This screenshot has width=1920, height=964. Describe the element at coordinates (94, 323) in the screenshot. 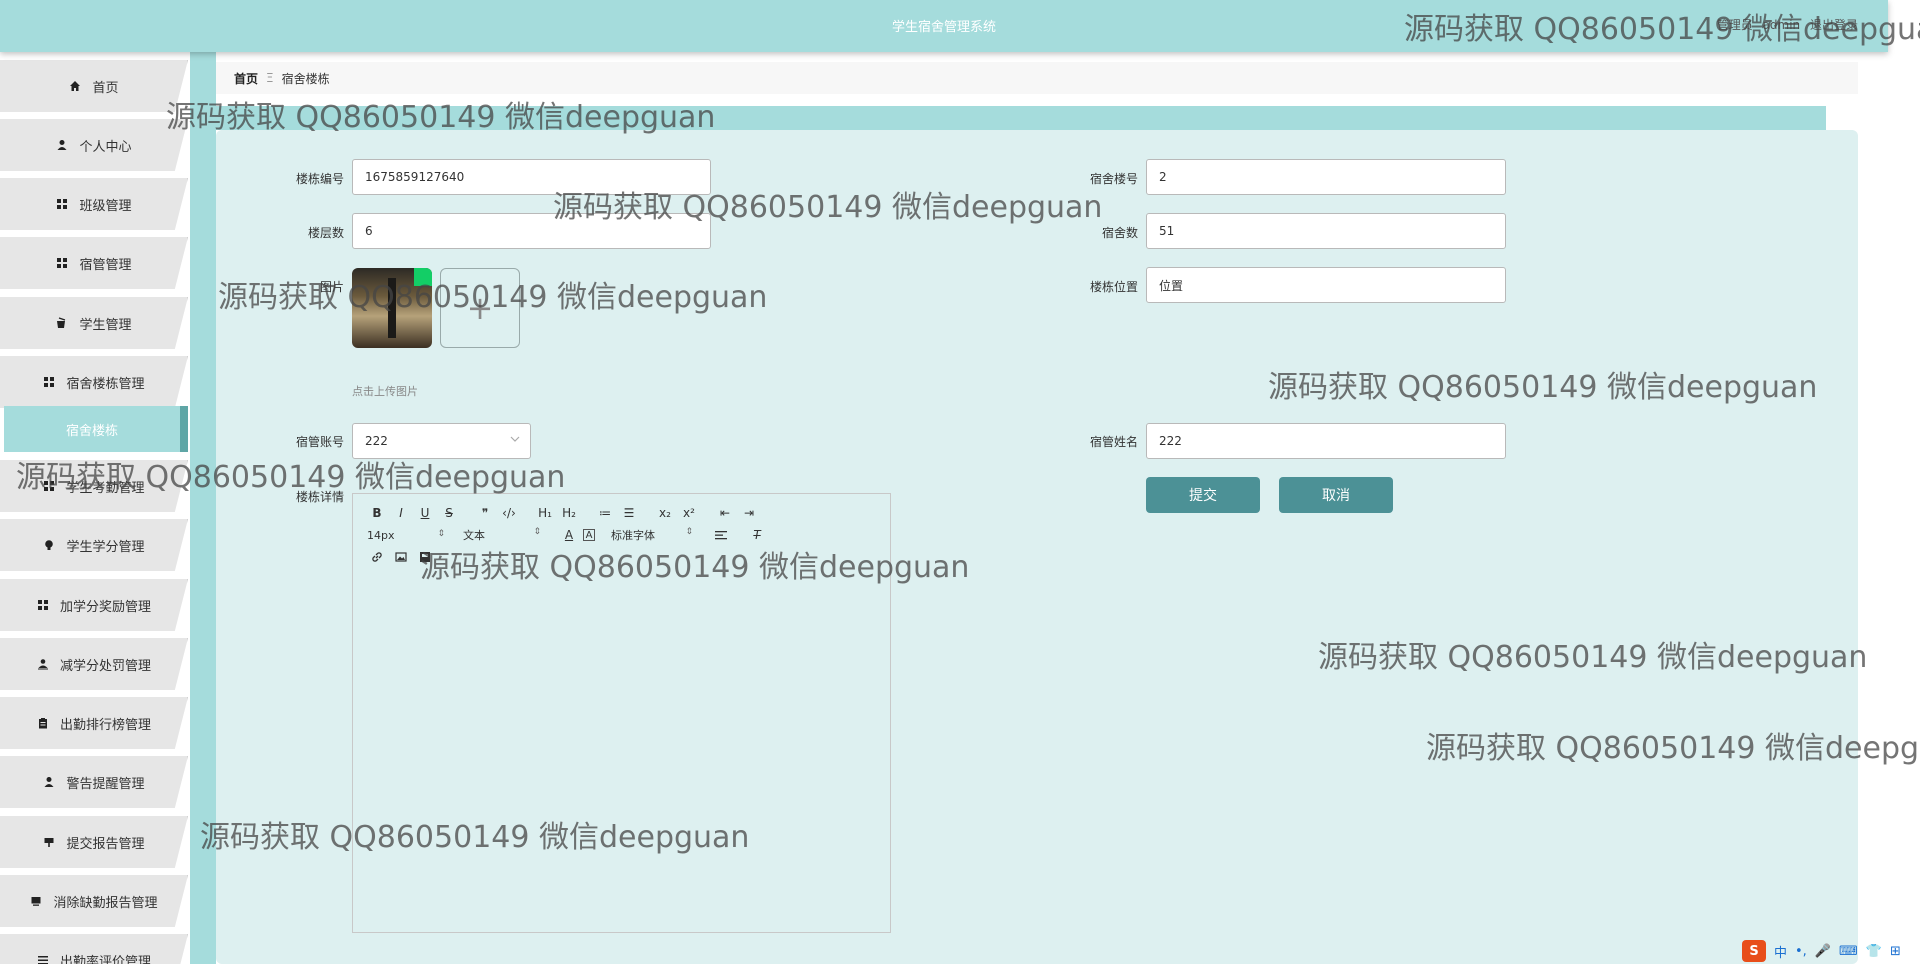

I see `sidebar-item-students: 学生管理` at that location.